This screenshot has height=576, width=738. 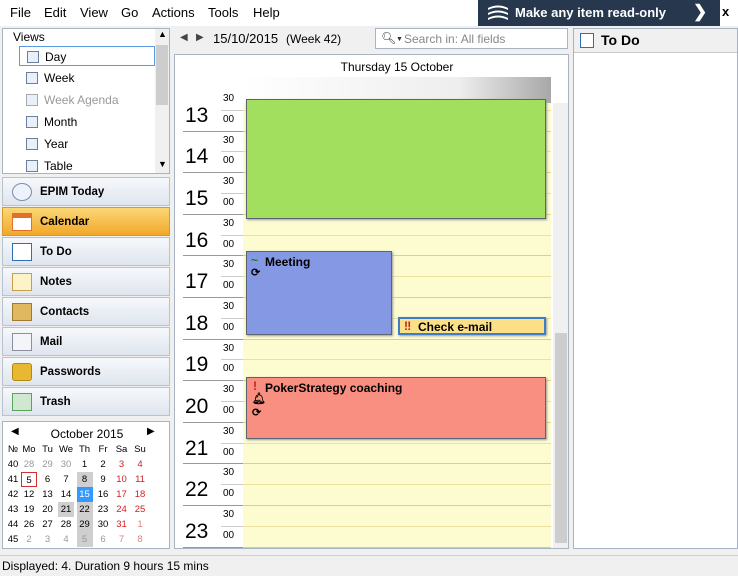 What do you see at coordinates (86, 341) in the screenshot?
I see `nav-mail: Mail` at bounding box center [86, 341].